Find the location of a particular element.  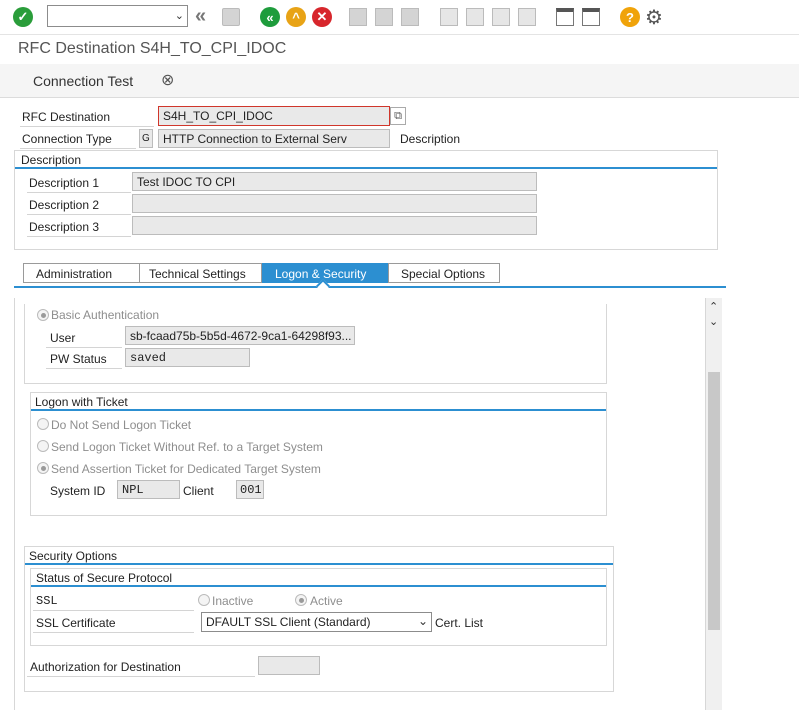

connection-test-button: Connection Test is located at coordinates (83, 81).